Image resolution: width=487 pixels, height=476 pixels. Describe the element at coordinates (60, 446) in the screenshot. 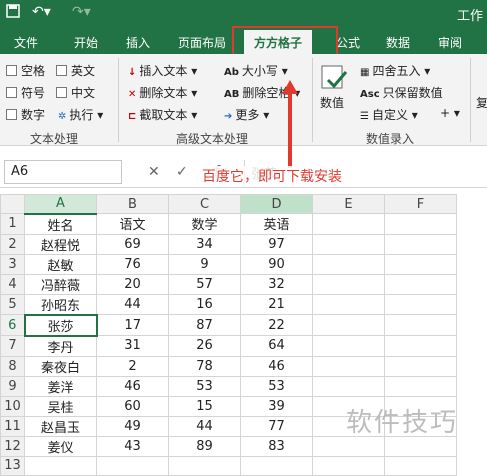

I see `table-cell: 姜仪` at that location.